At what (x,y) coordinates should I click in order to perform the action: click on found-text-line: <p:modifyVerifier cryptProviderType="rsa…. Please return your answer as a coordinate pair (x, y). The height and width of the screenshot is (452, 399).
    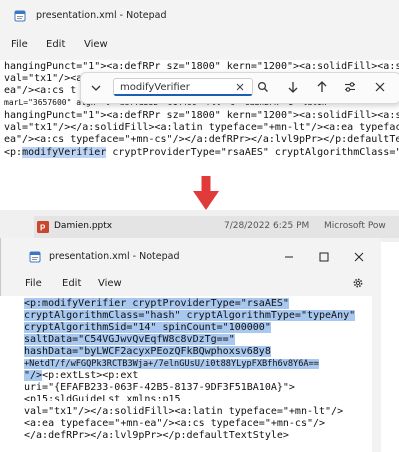
    Looking at the image, I should click on (201, 153).